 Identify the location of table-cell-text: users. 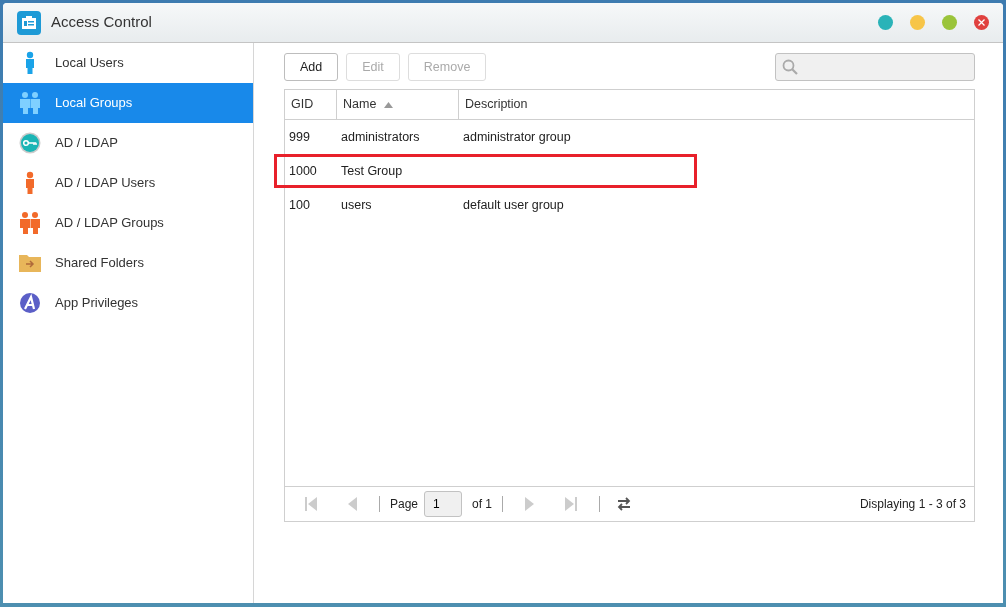
(356, 205).